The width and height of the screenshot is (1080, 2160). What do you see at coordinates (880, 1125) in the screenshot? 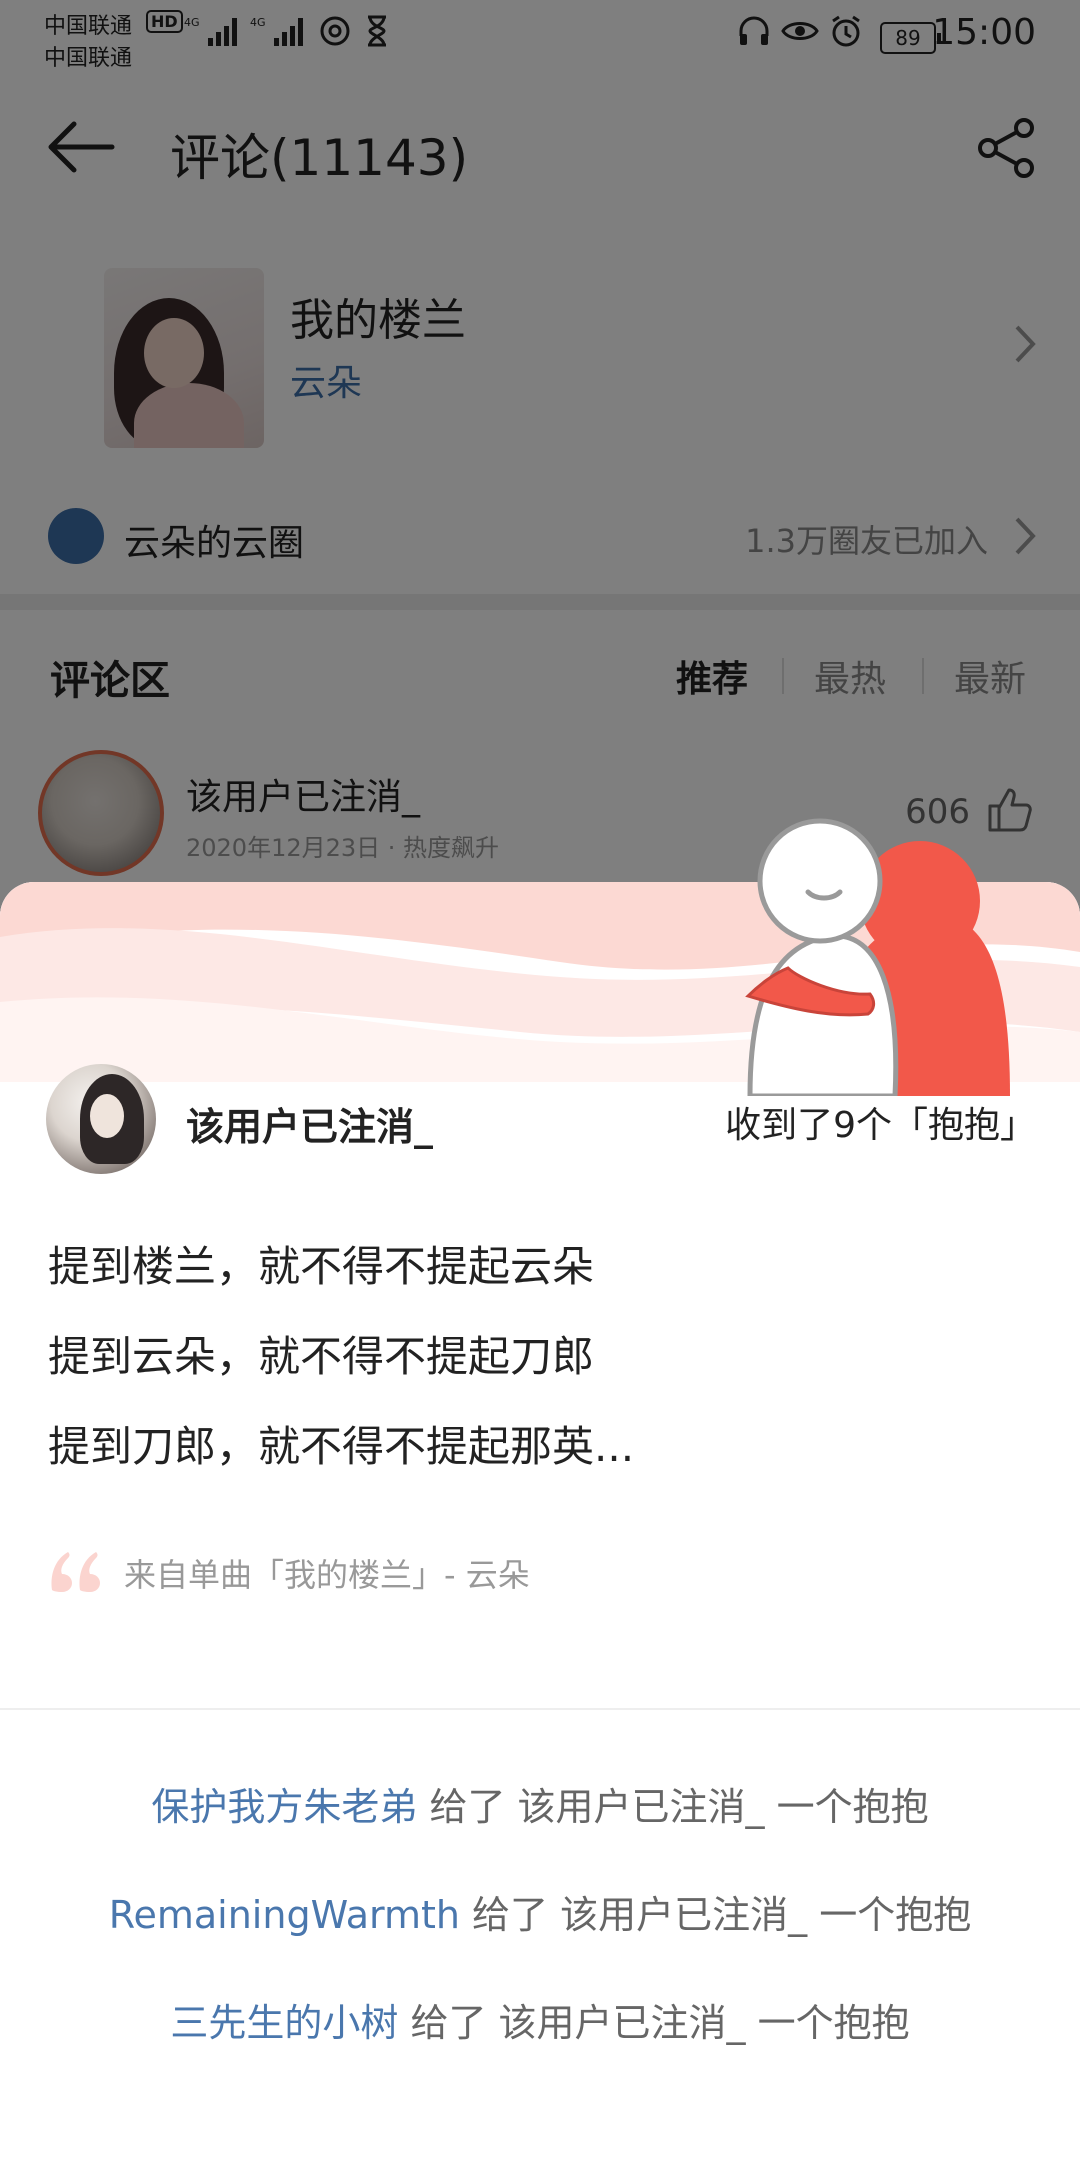
I see `hug-count: 收到了9个「抱抱」` at bounding box center [880, 1125].